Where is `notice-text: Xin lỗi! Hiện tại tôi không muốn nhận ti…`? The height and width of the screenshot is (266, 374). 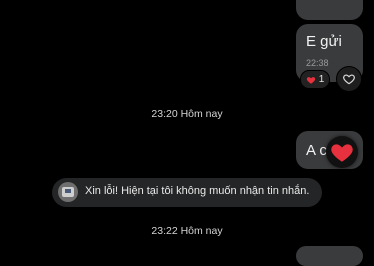 notice-text: Xin lỗi! Hiện tại tôi không muốn nhận ti… is located at coordinates (197, 191).